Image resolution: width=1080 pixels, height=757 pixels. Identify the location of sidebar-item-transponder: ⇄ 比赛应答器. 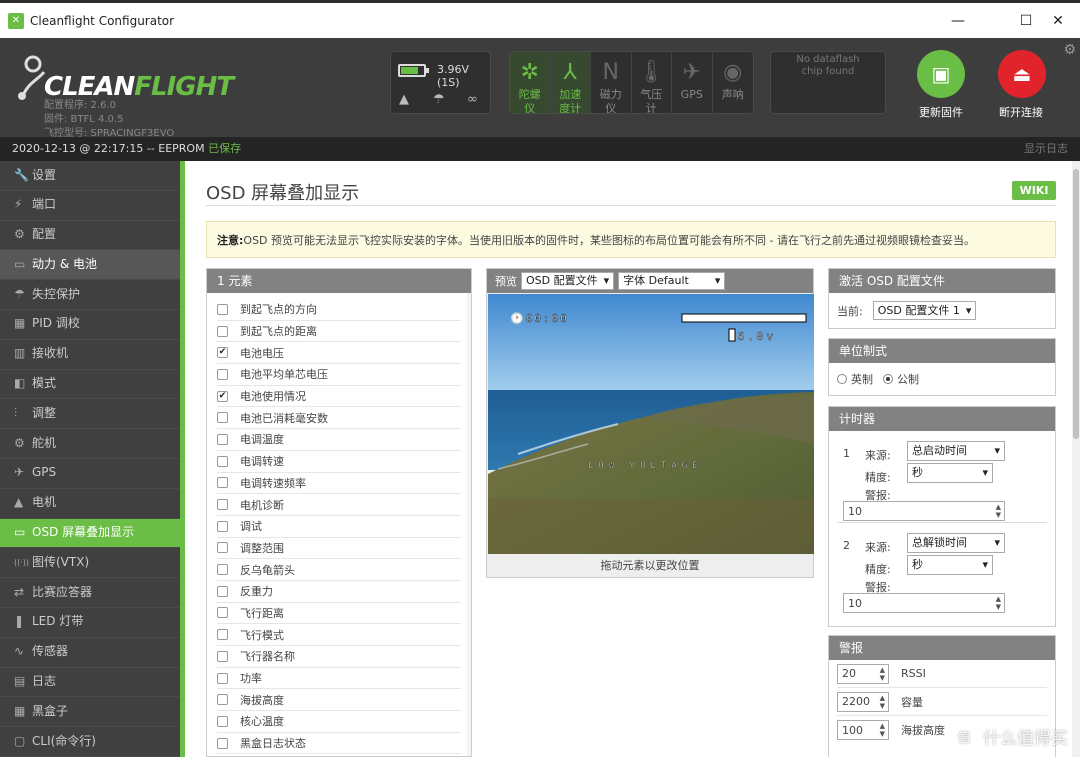
(90, 593).